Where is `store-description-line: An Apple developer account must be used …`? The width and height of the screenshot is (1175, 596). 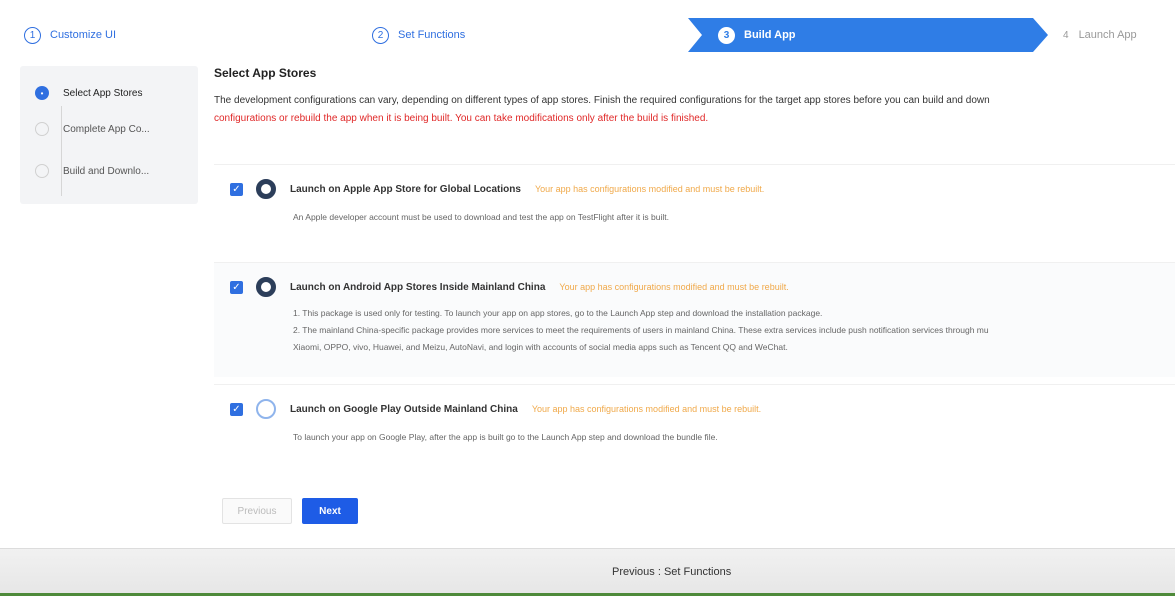
store-description-line: An Apple developer account must be used … is located at coordinates (481, 217).